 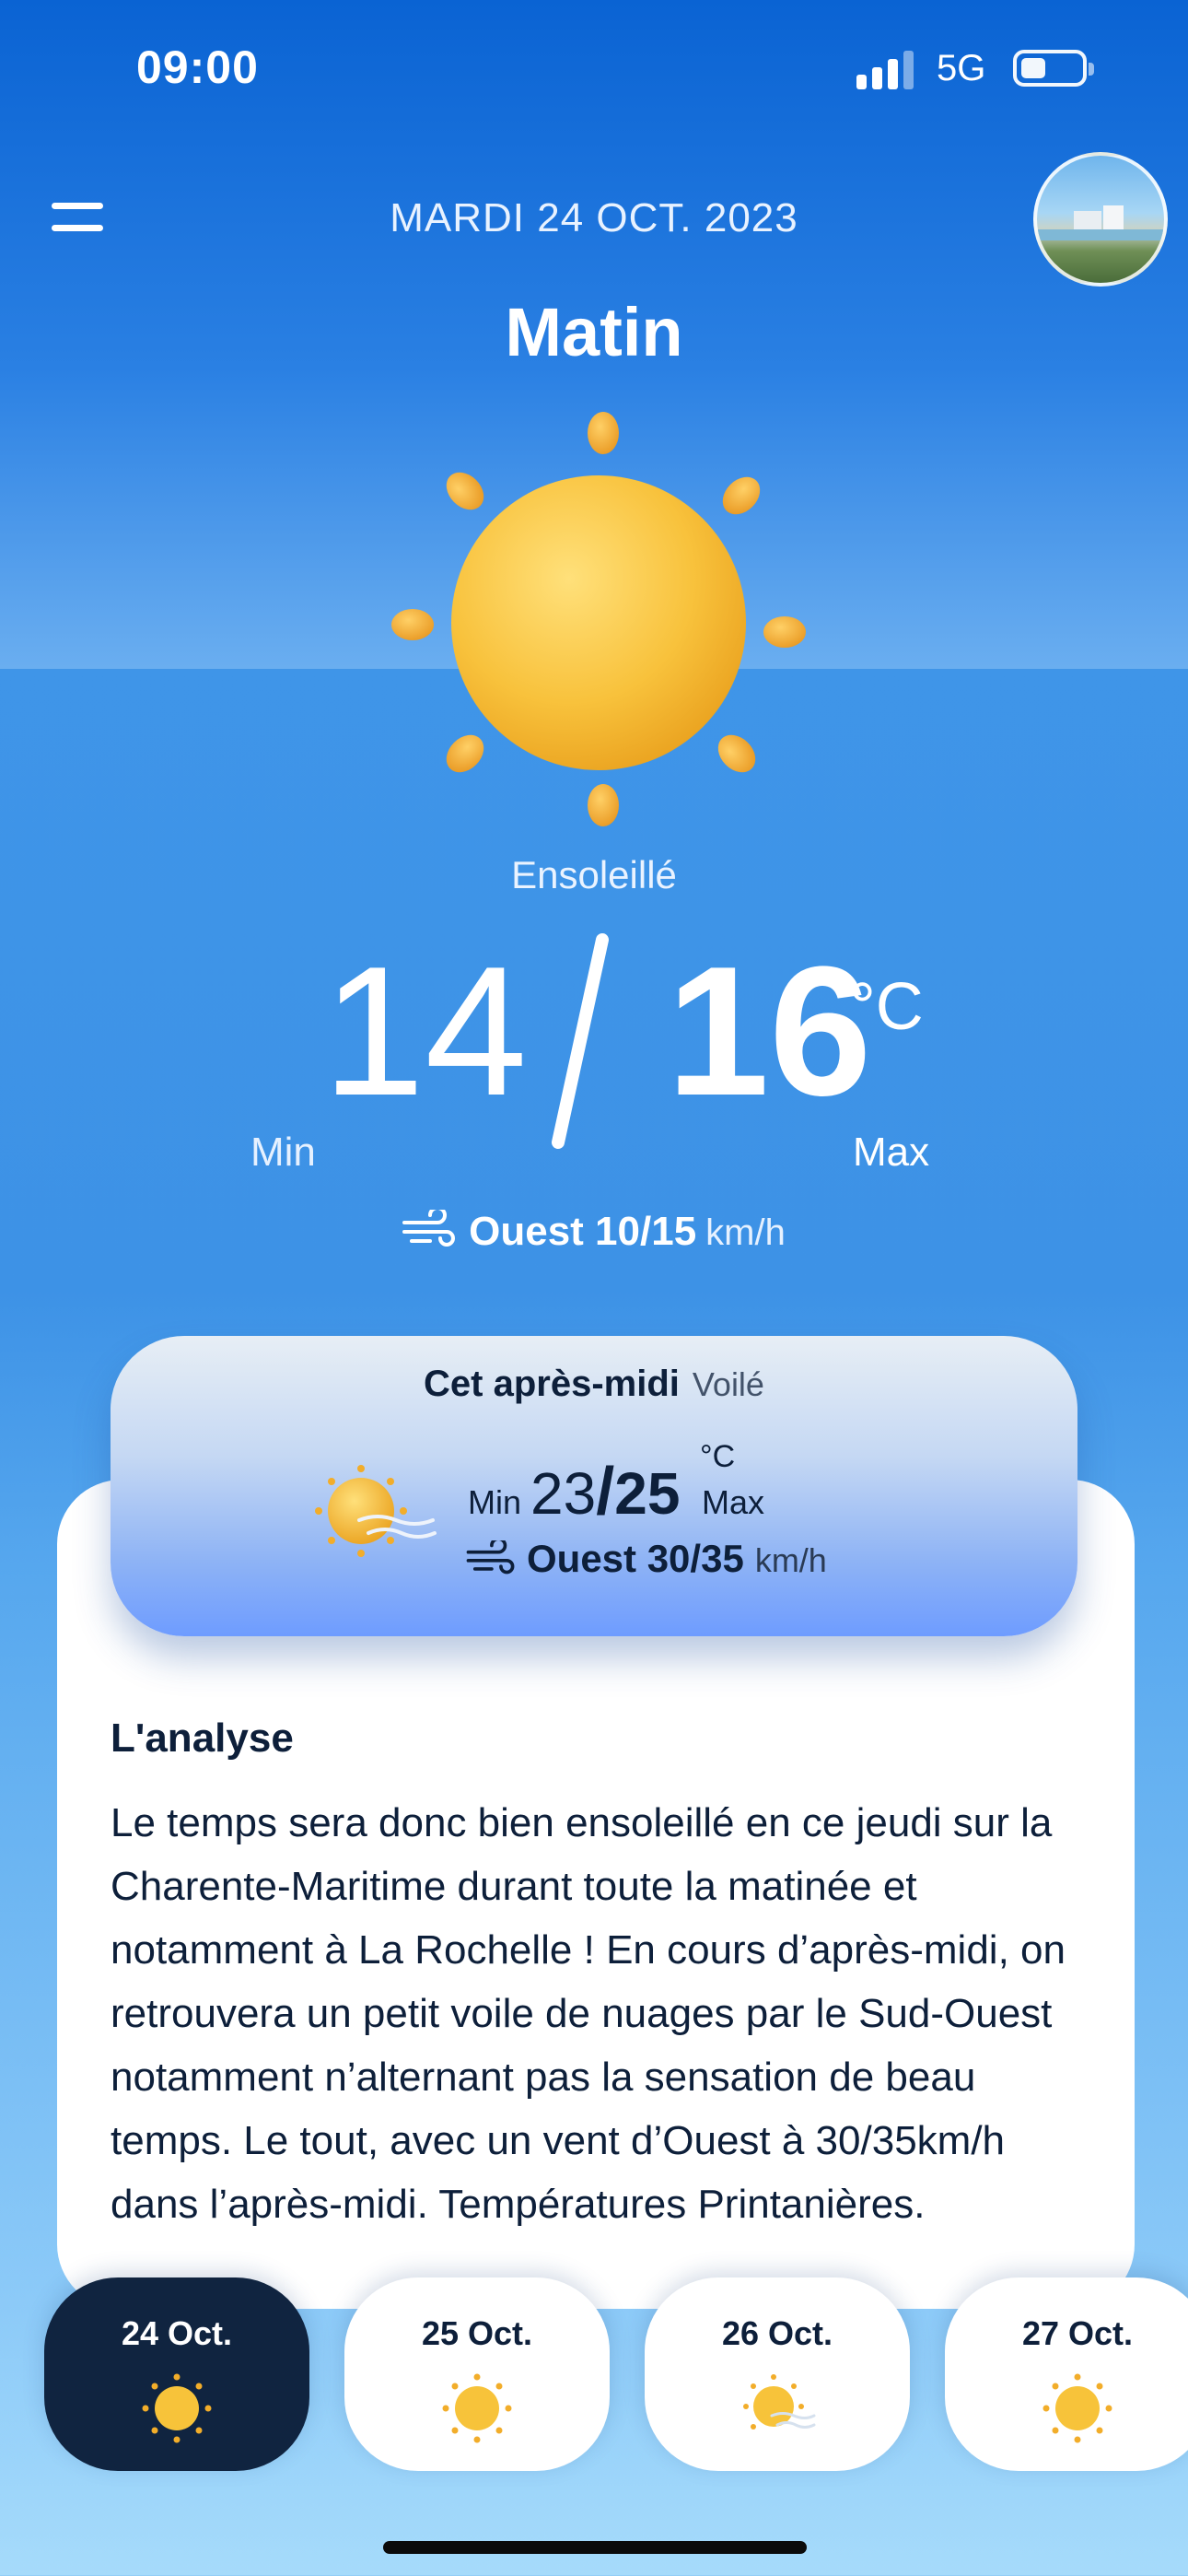 I want to click on afternoon-header: Cet après-midi Voilé, so click(x=594, y=1384).